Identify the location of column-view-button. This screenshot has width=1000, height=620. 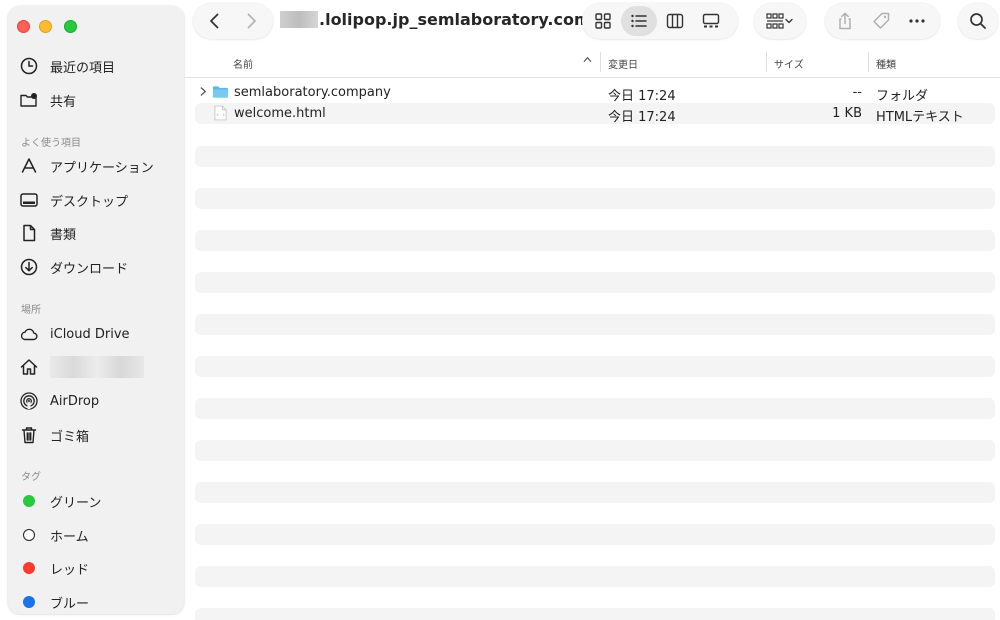
(675, 21).